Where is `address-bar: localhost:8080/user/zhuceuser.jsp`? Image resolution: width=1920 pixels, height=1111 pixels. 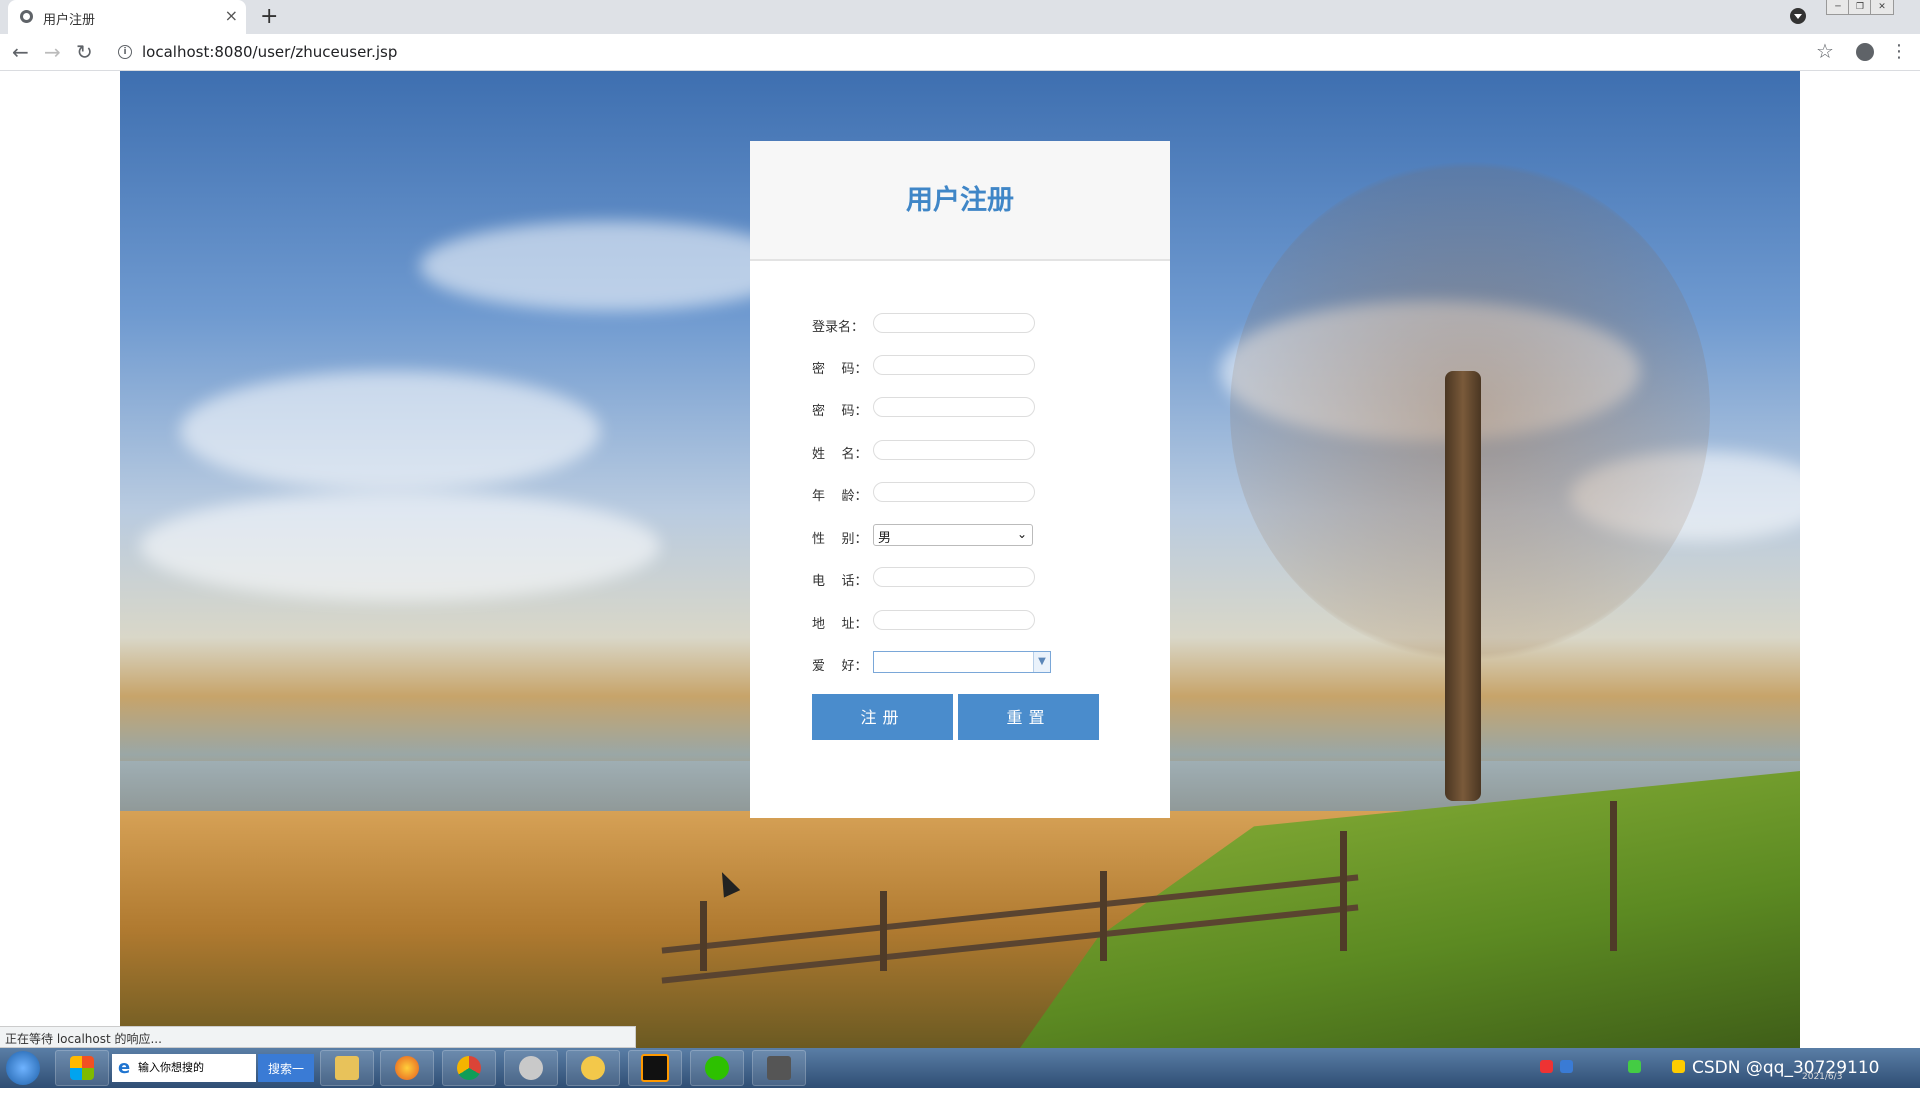 address-bar: localhost:8080/user/zhuceuser.jsp is located at coordinates (269, 52).